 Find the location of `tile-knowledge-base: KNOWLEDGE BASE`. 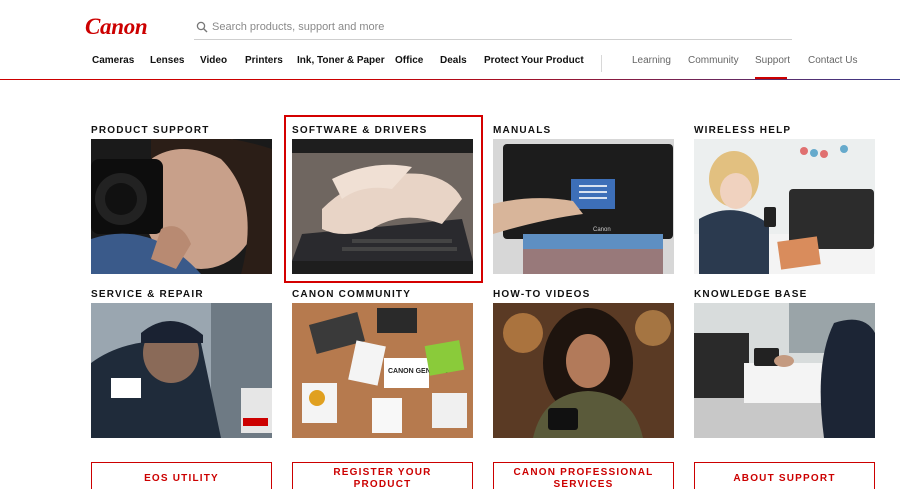

tile-knowledge-base: KNOWLEDGE BASE is located at coordinates (784, 363).